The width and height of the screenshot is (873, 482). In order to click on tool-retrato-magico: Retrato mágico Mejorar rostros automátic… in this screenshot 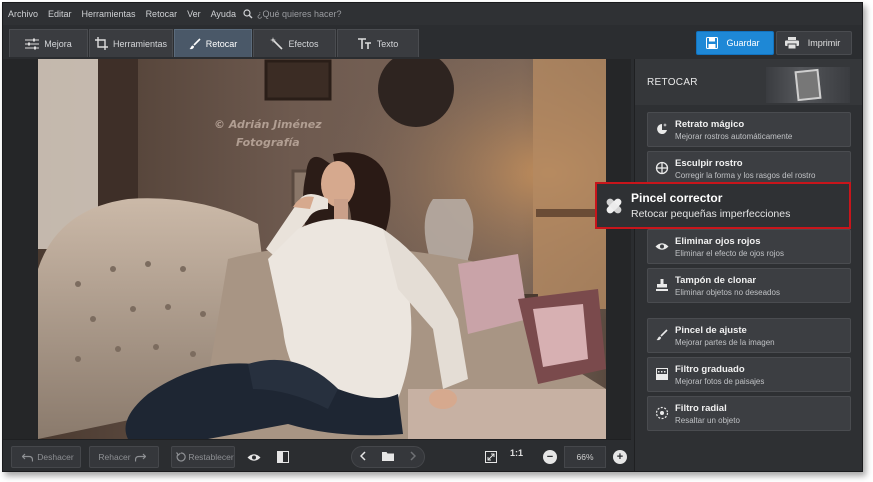, I will do `click(749, 129)`.